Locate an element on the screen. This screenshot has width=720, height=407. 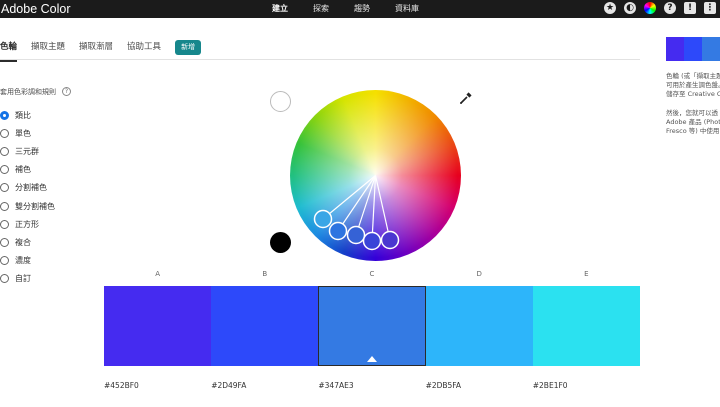
eyedropper-icon is located at coordinates (466, 98).